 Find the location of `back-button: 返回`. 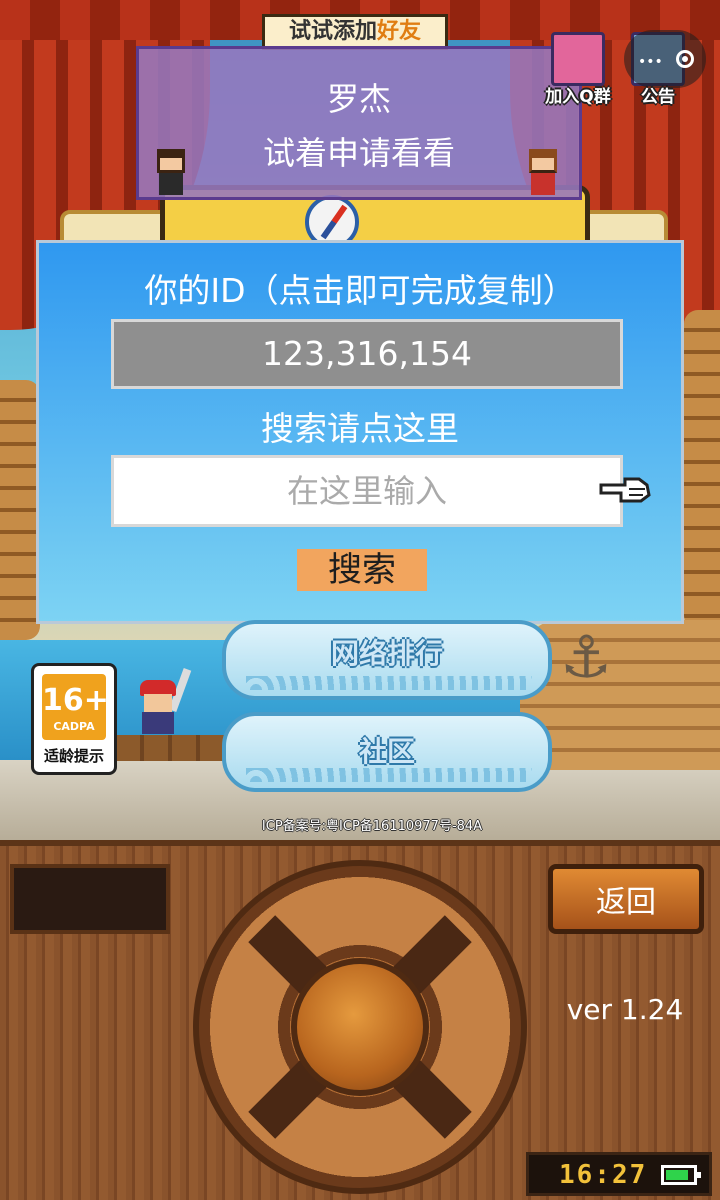

back-button: 返回 is located at coordinates (626, 899).